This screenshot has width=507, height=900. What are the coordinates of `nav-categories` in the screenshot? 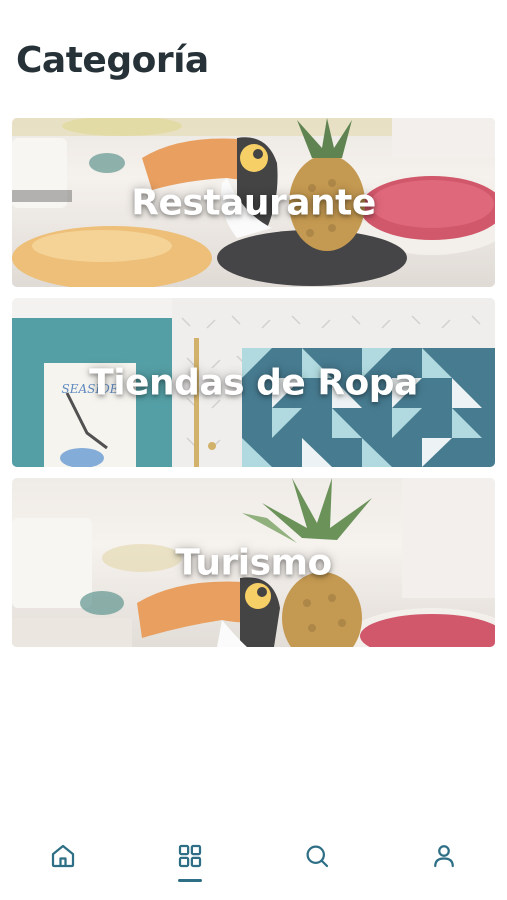 It's located at (190, 856).